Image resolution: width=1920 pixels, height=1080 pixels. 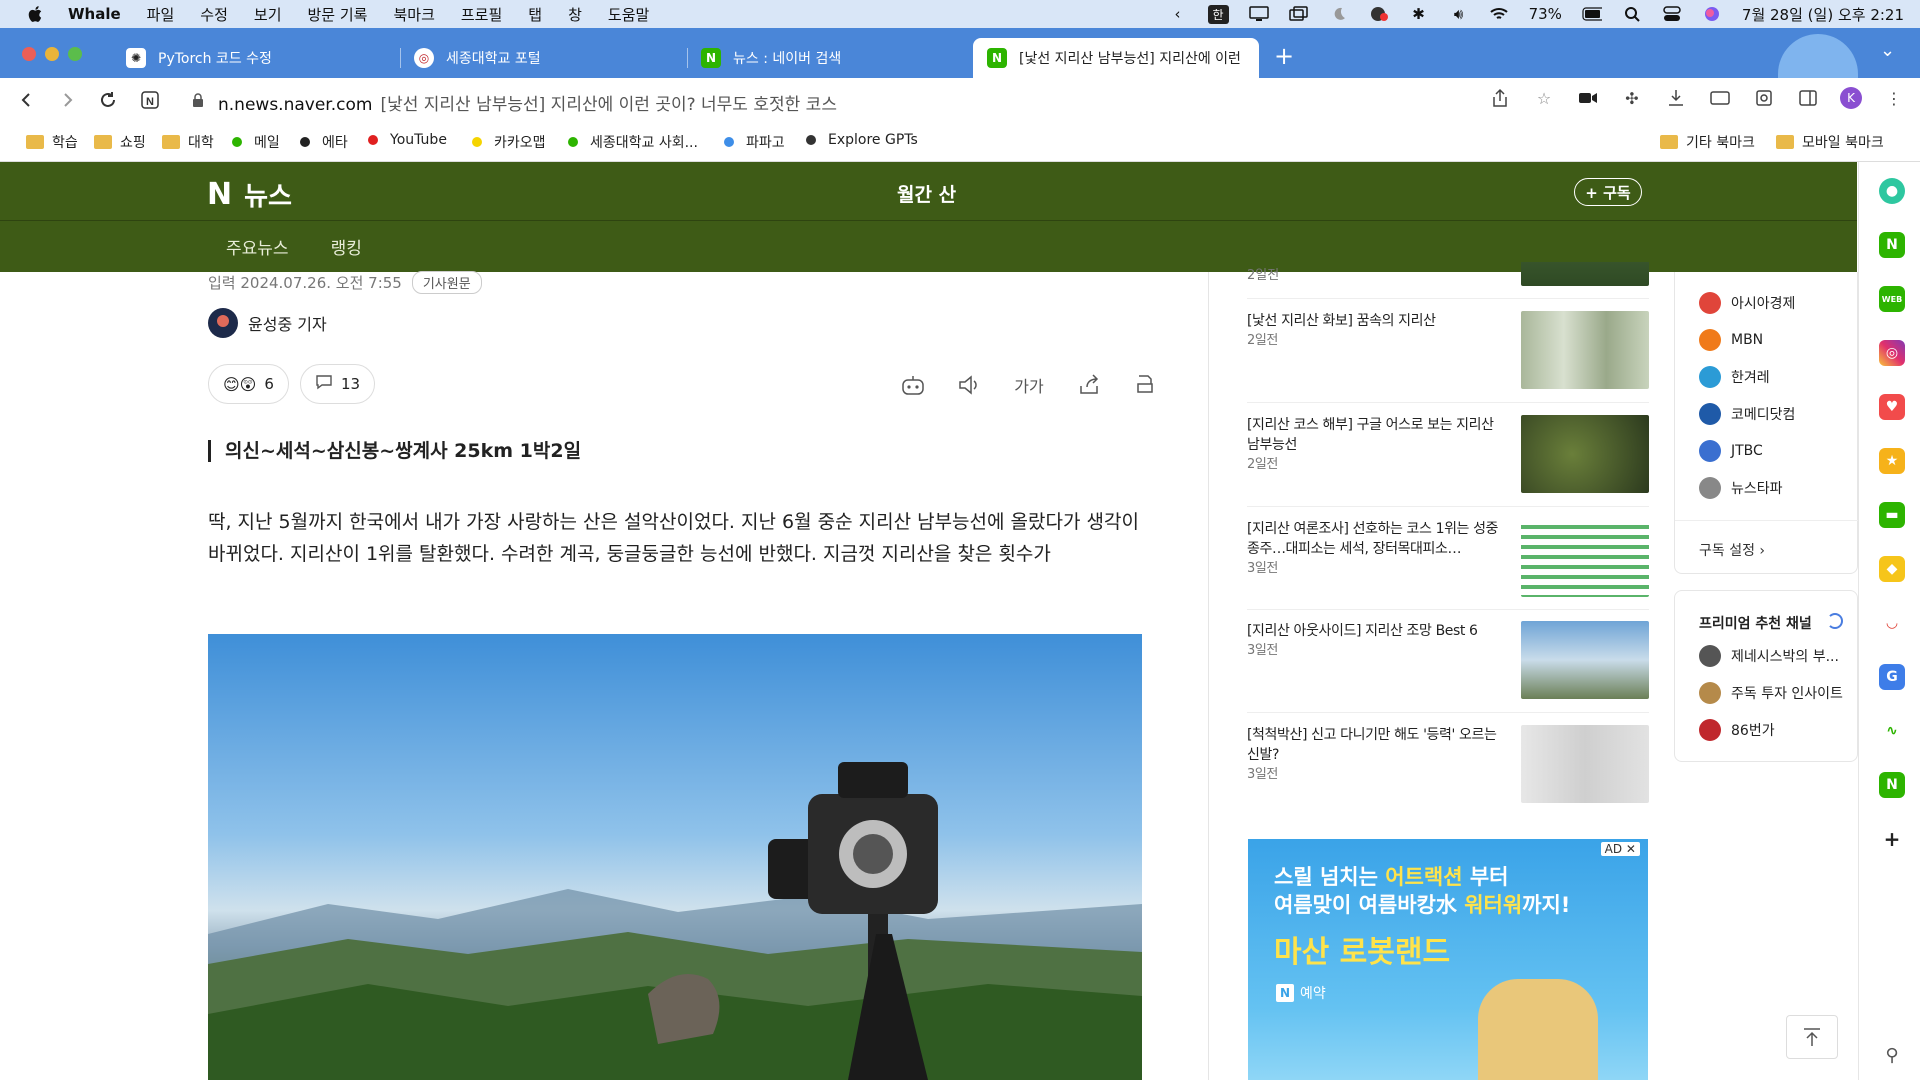 What do you see at coordinates (1499, 14) in the screenshot?
I see `wifi-icon` at bounding box center [1499, 14].